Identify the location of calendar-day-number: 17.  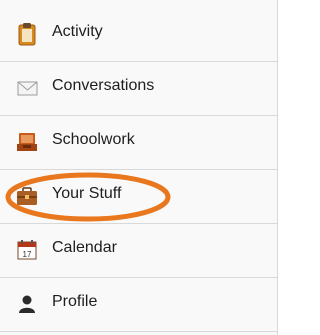
(27, 254).